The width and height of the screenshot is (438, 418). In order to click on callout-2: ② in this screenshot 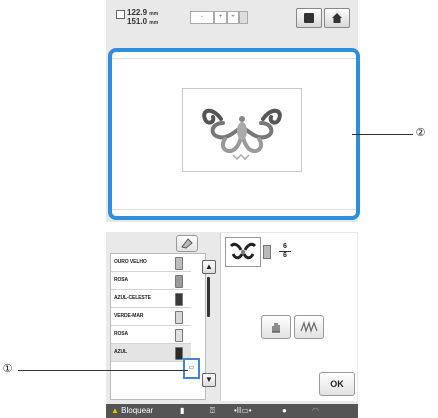, I will do `click(420, 133)`.